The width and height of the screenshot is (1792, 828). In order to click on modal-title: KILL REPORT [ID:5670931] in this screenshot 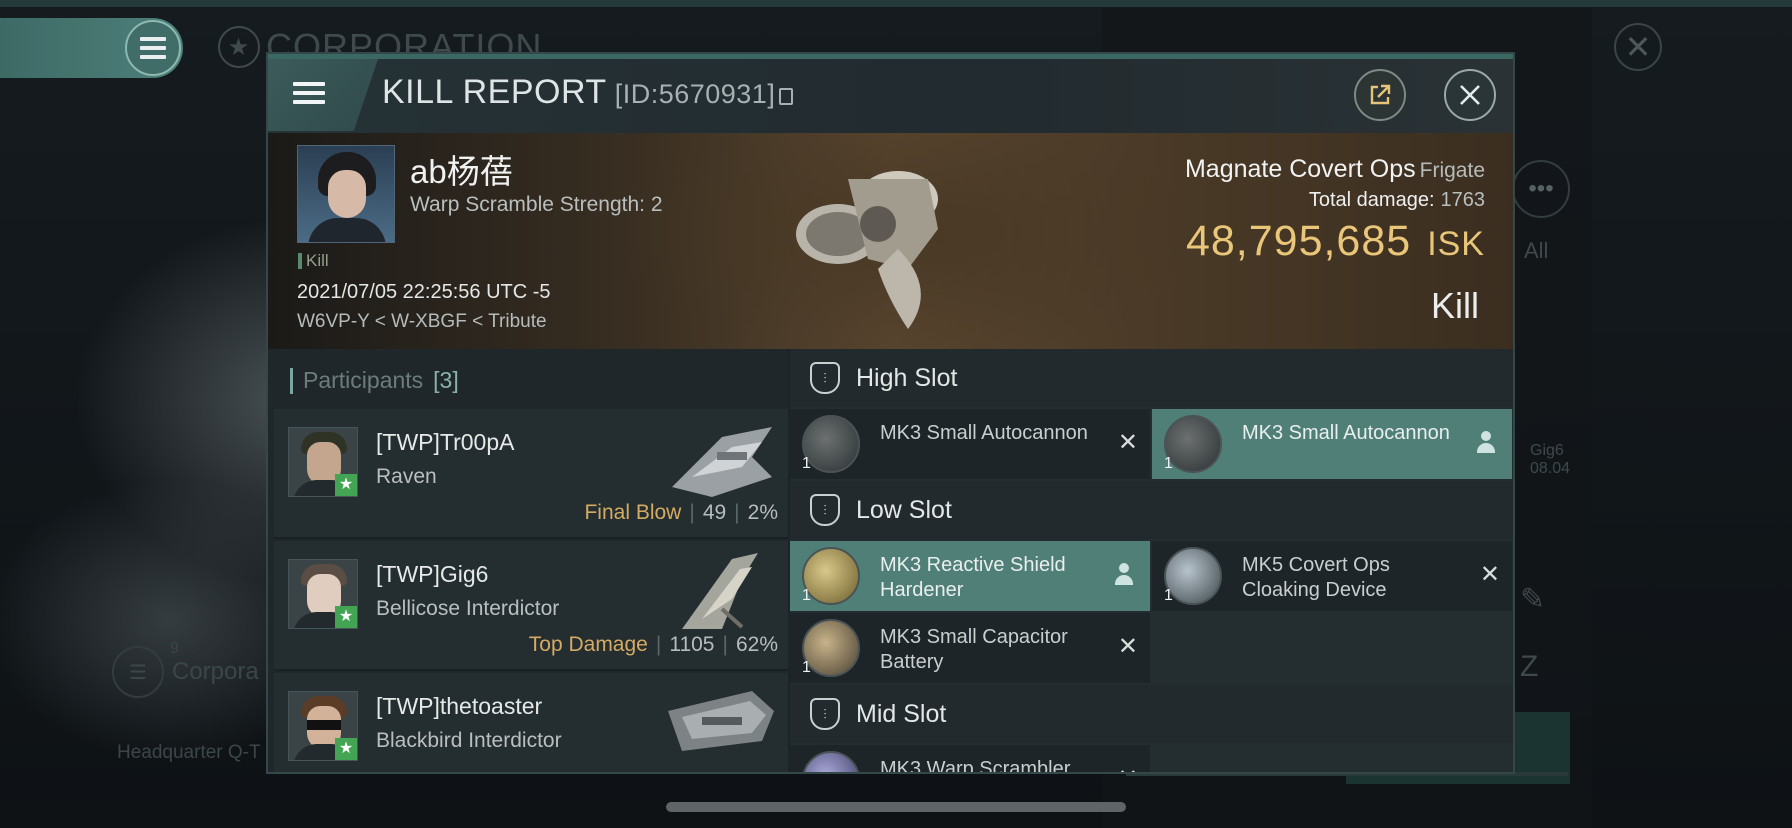, I will do `click(588, 92)`.